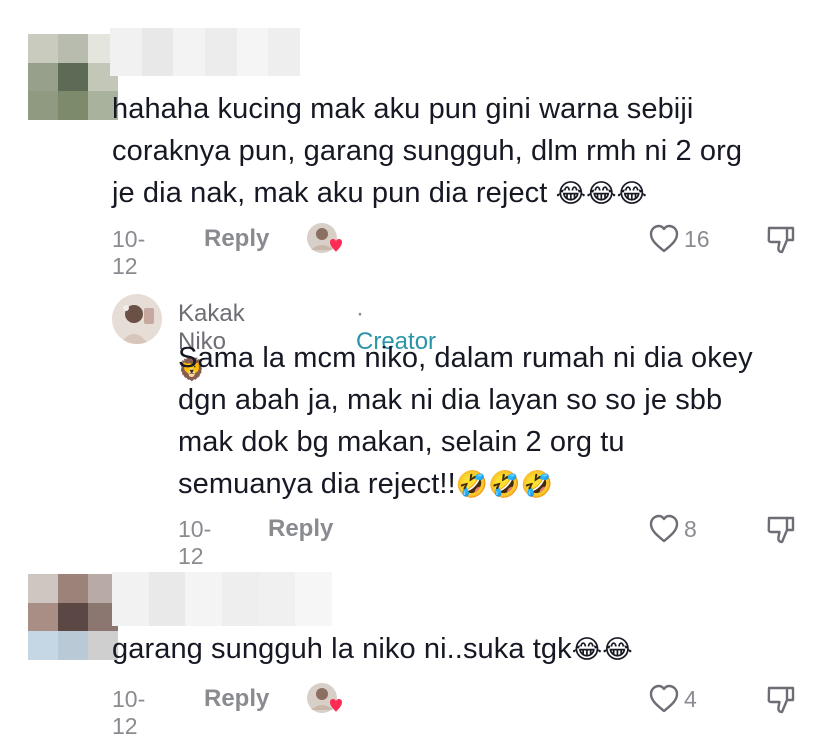 This screenshot has width=828, height=748. What do you see at coordinates (601, 193) in the screenshot?
I see `emoji-laughing: 😂😂😂` at bounding box center [601, 193].